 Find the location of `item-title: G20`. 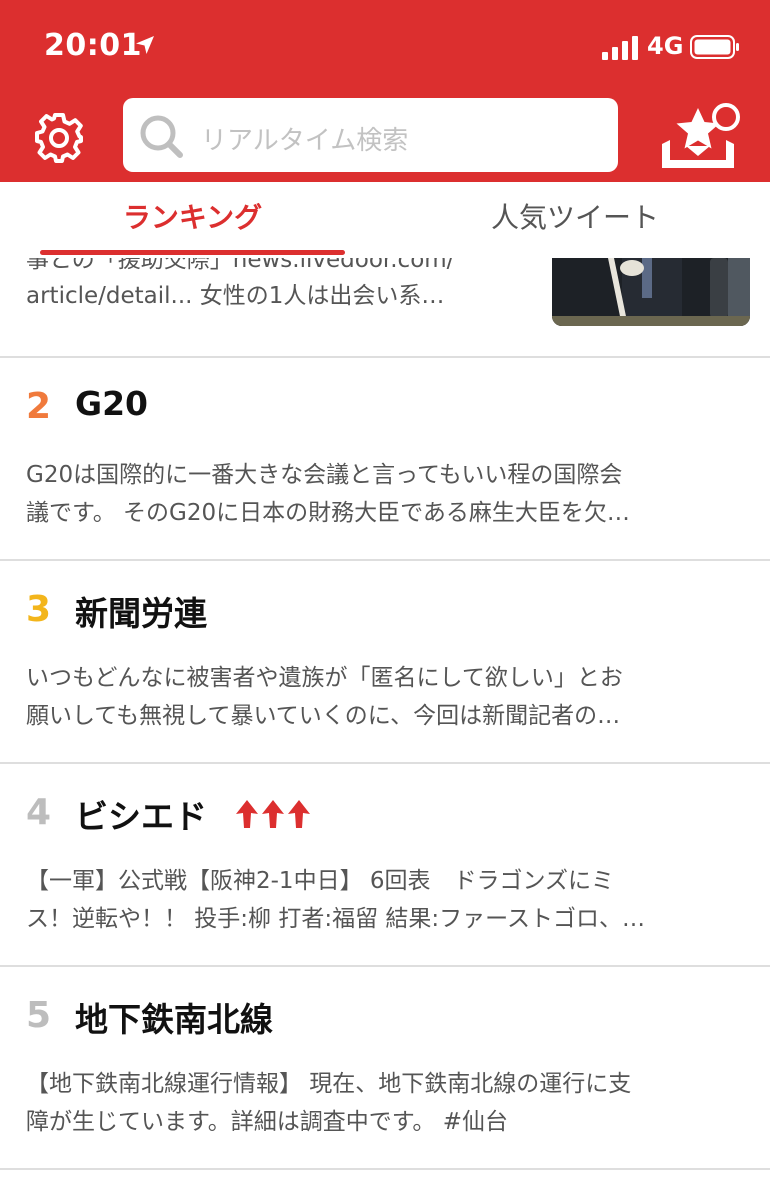

item-title: G20 is located at coordinates (112, 403).